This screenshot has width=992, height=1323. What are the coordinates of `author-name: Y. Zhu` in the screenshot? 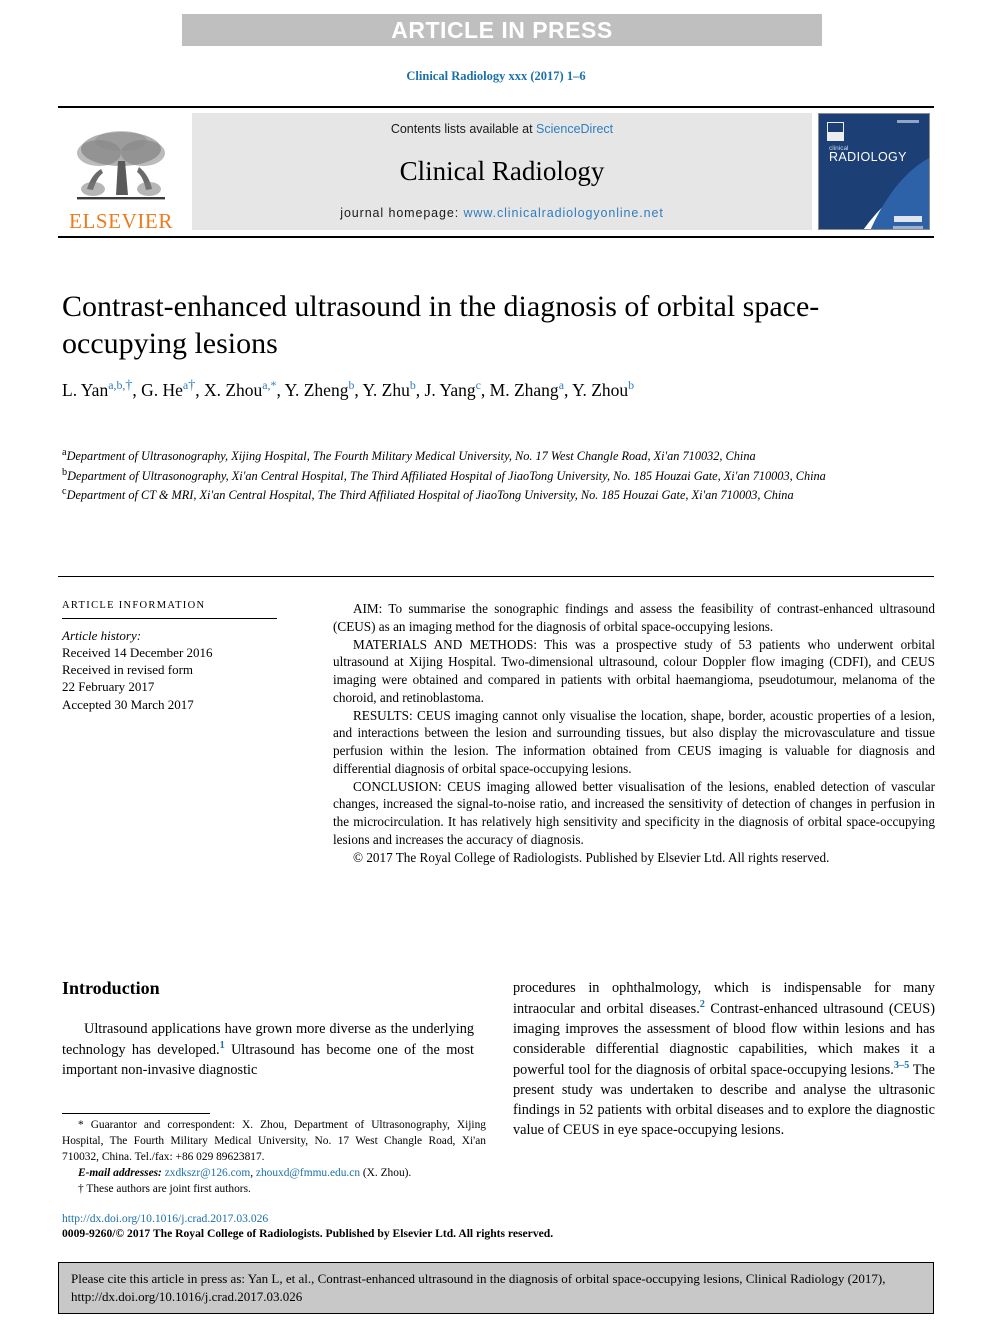 It's located at (386, 390).